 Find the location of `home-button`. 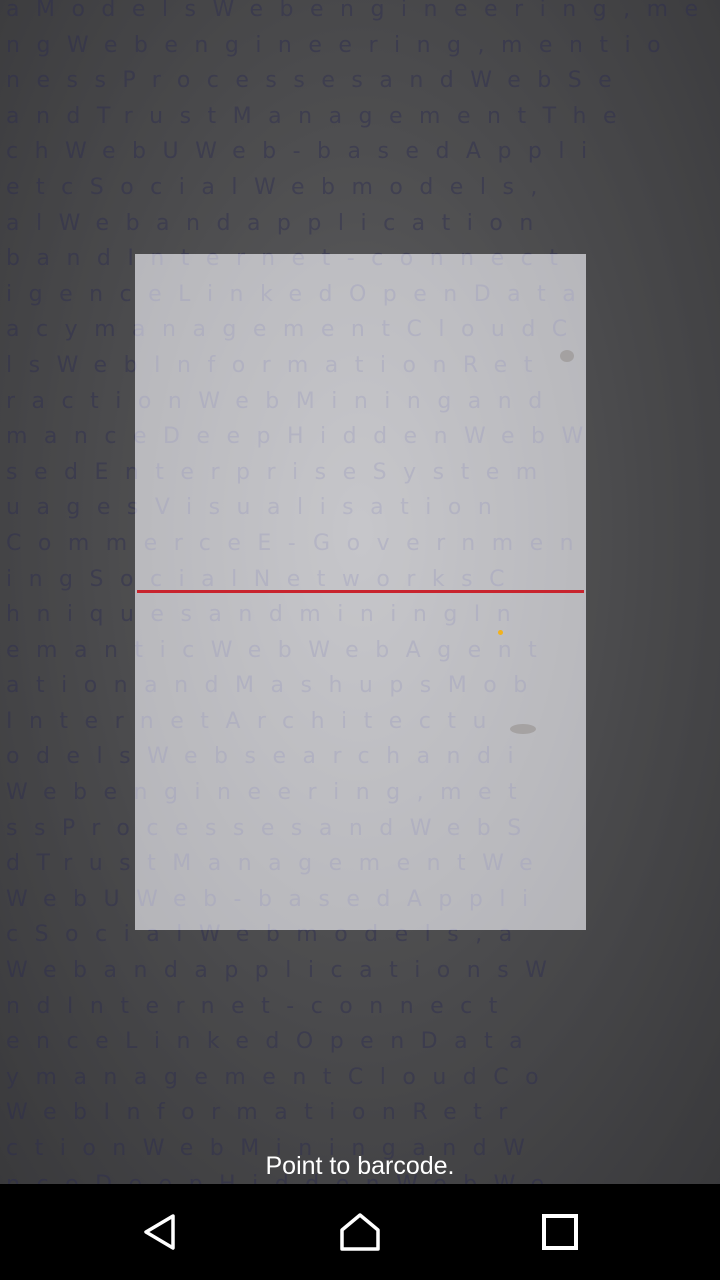

home-button is located at coordinates (360, 1232).